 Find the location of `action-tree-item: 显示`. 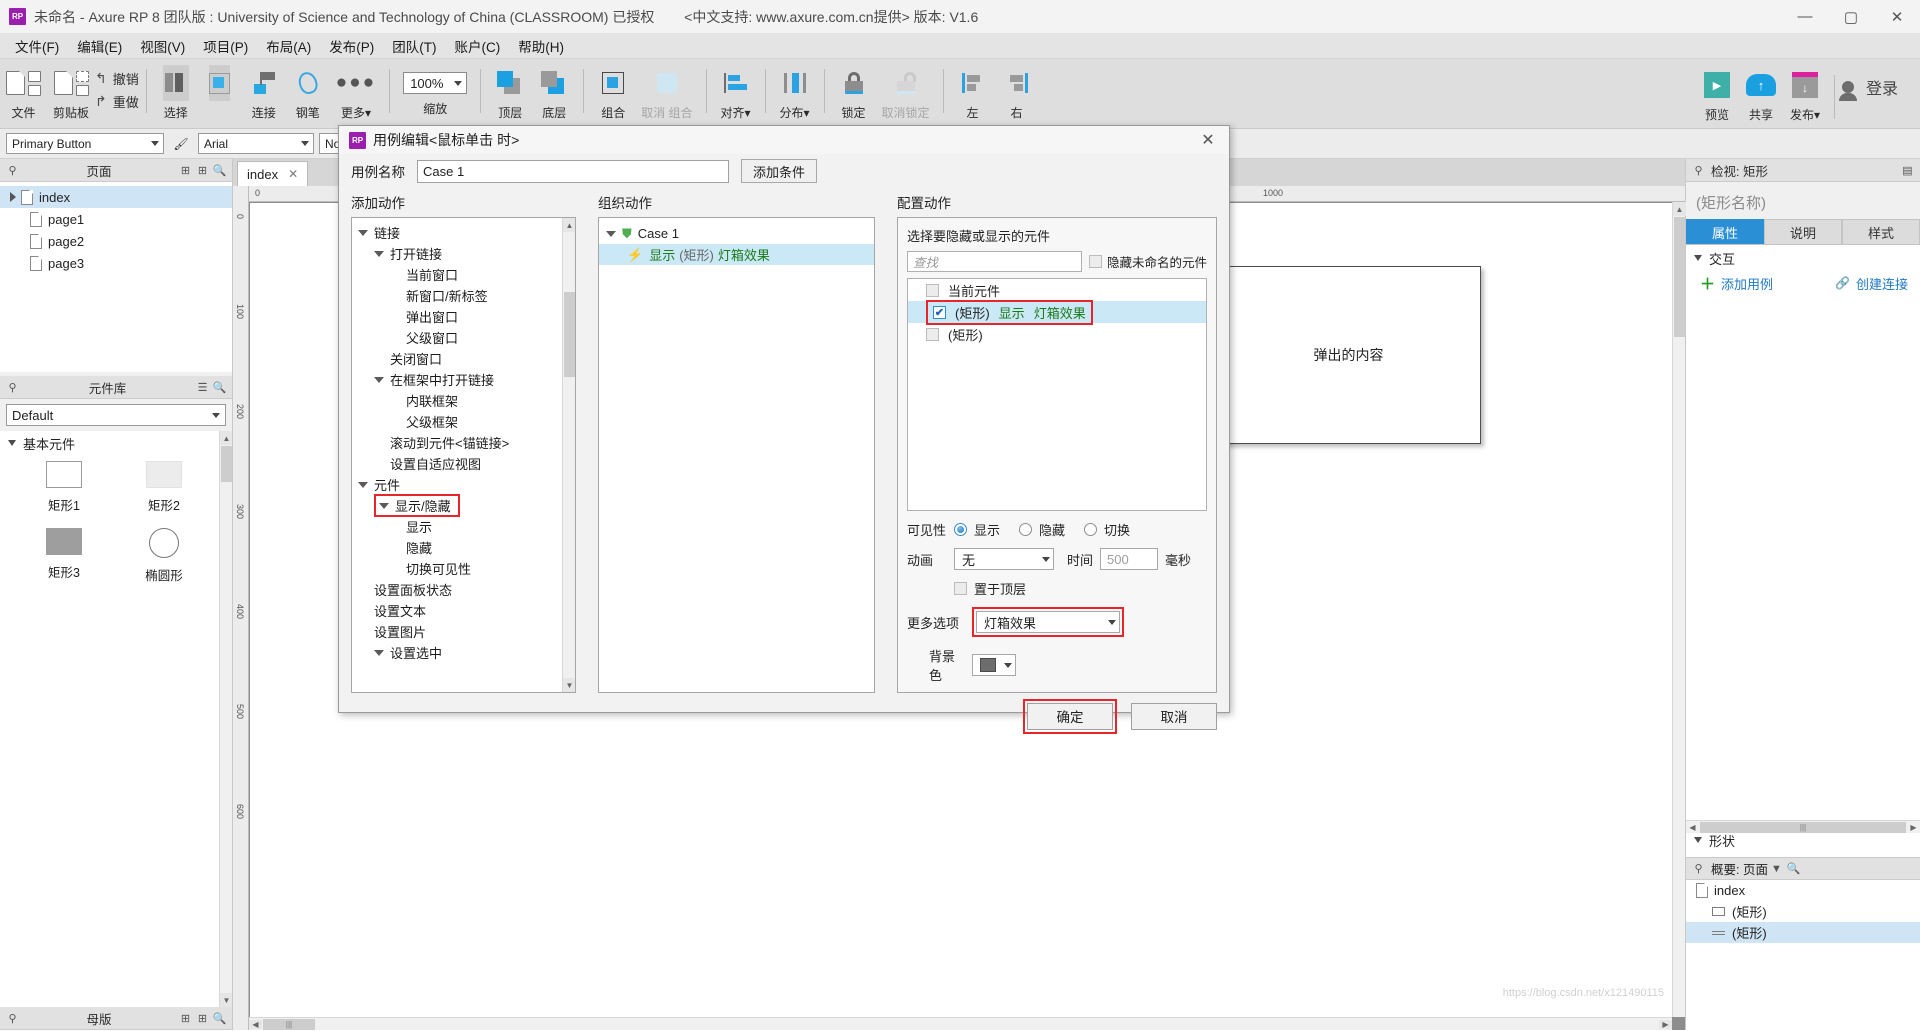

action-tree-item: 显示 is located at coordinates (466, 526).